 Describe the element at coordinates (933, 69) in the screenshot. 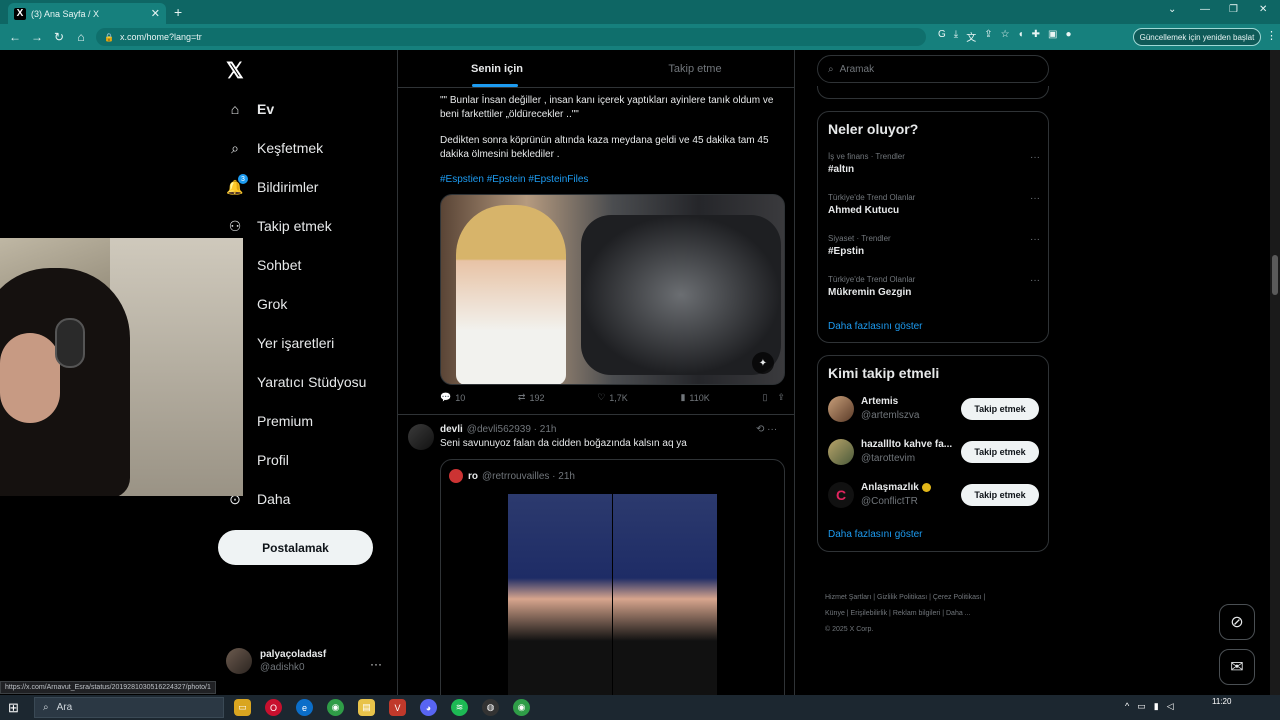

I see `search-input: ⌕ Aramak` at that location.